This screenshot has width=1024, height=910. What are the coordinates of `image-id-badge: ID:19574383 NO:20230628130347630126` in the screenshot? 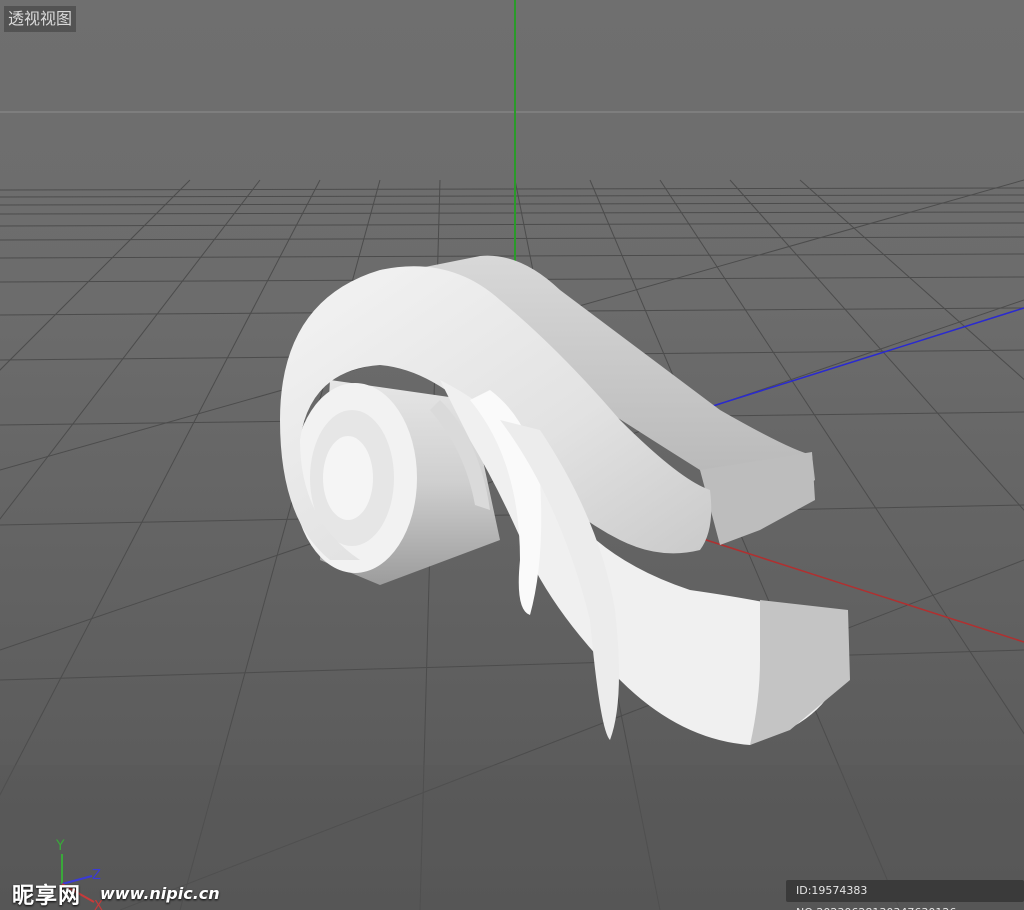 It's located at (905, 895).